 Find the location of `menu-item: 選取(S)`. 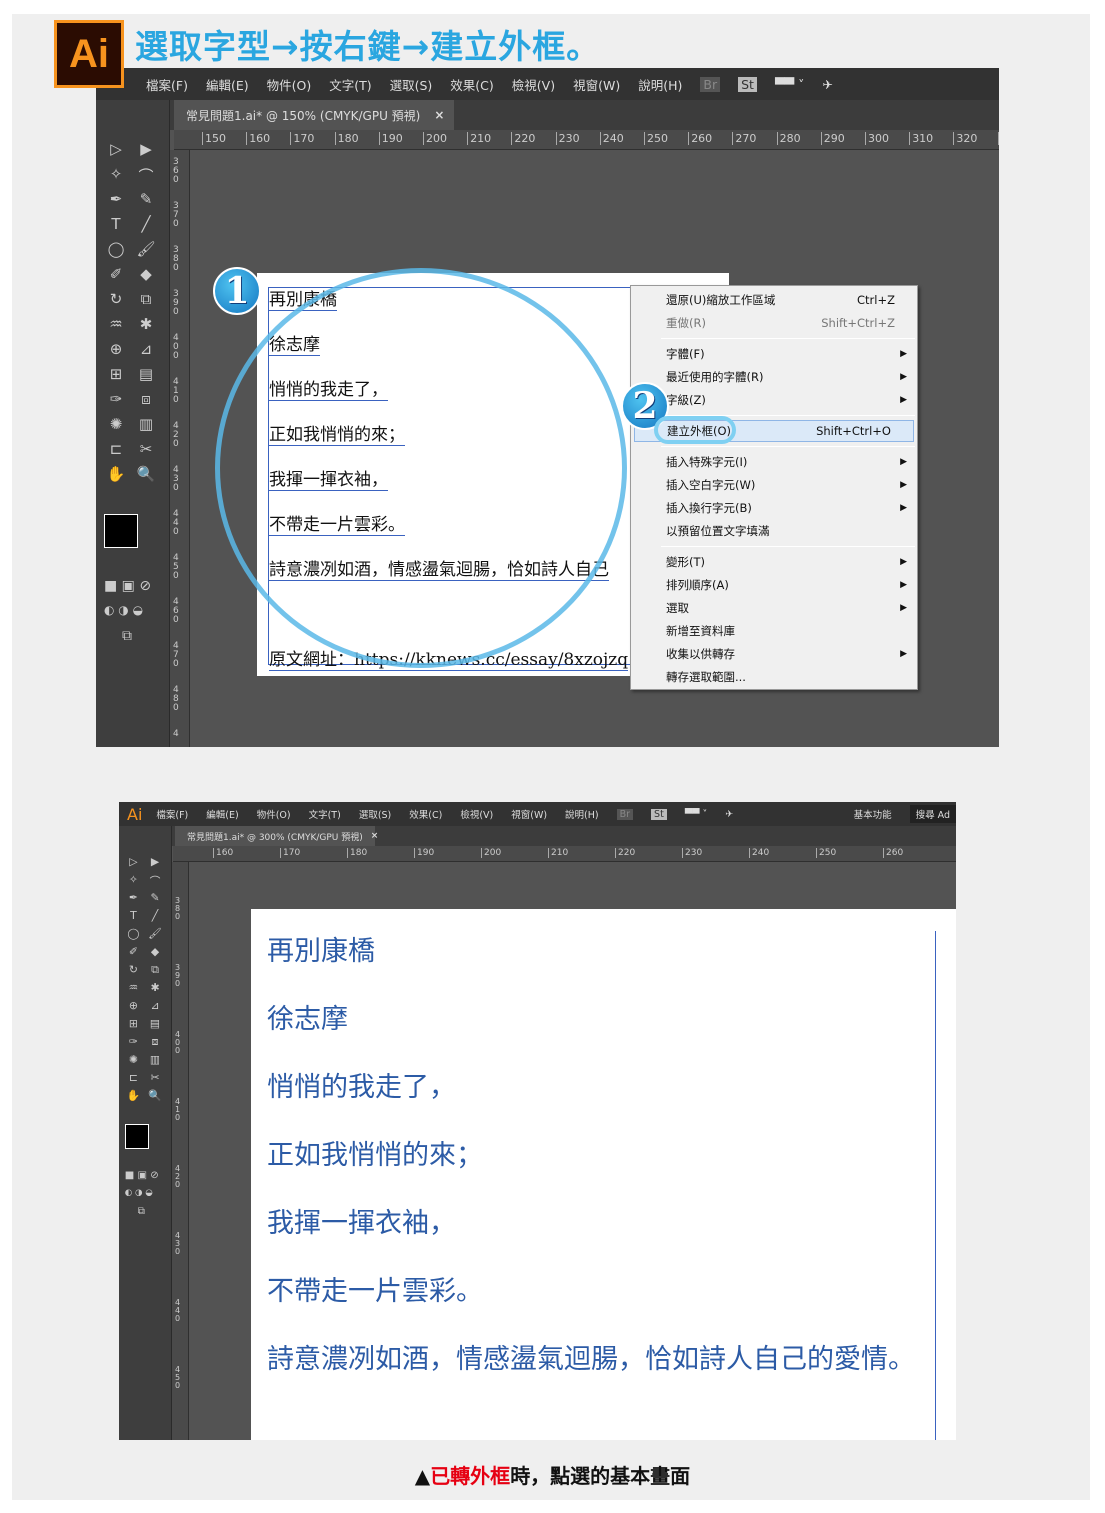

menu-item: 選取(S) is located at coordinates (375, 814).